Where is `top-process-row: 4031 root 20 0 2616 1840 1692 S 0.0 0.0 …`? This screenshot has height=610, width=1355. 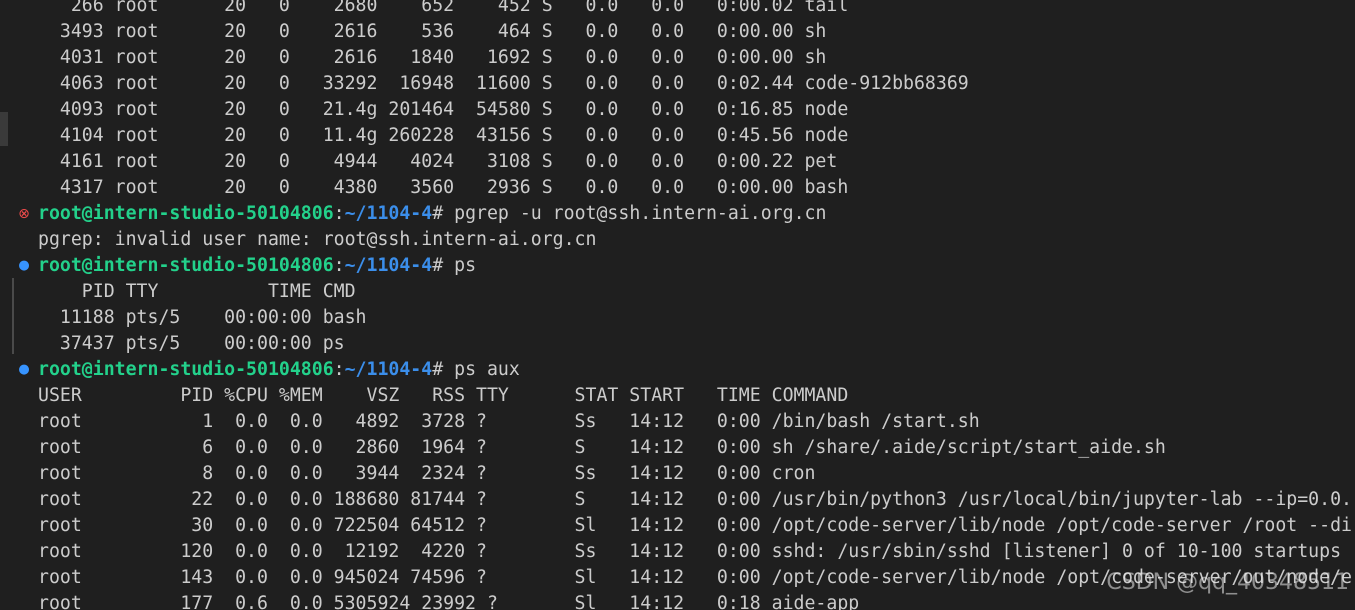
top-process-row: 4031 root 20 0 2616 1840 1692 S 0.0 0.0 … is located at coordinates (432, 57).